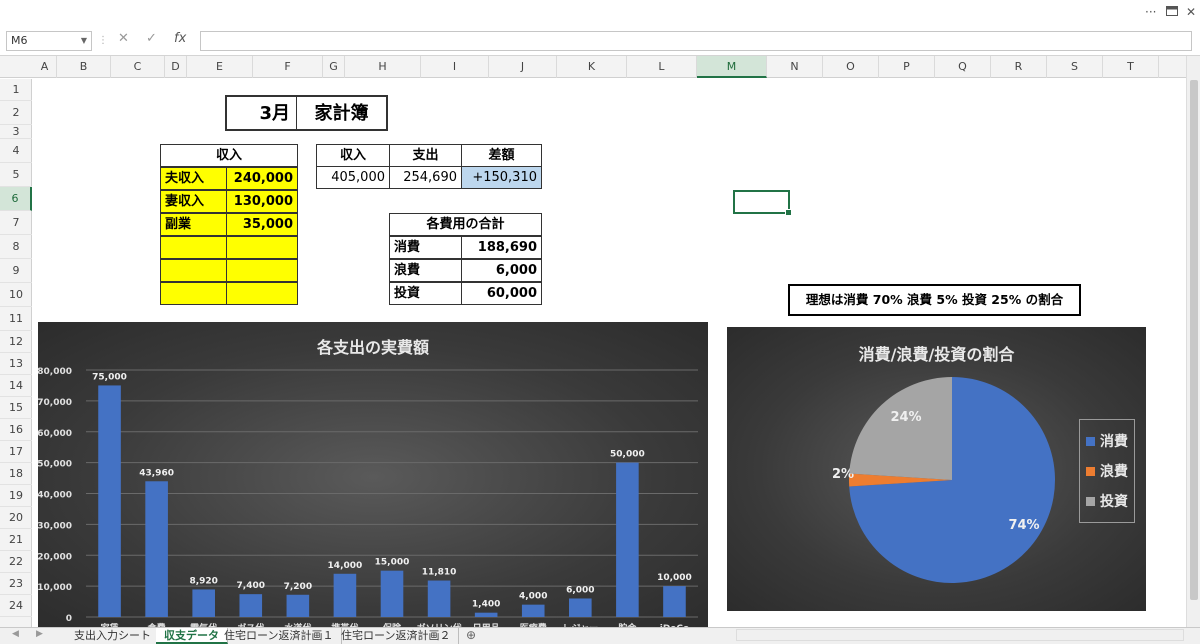 The image size is (1200, 644). Describe the element at coordinates (662, 67) in the screenshot. I see `column-header-l: L` at that location.